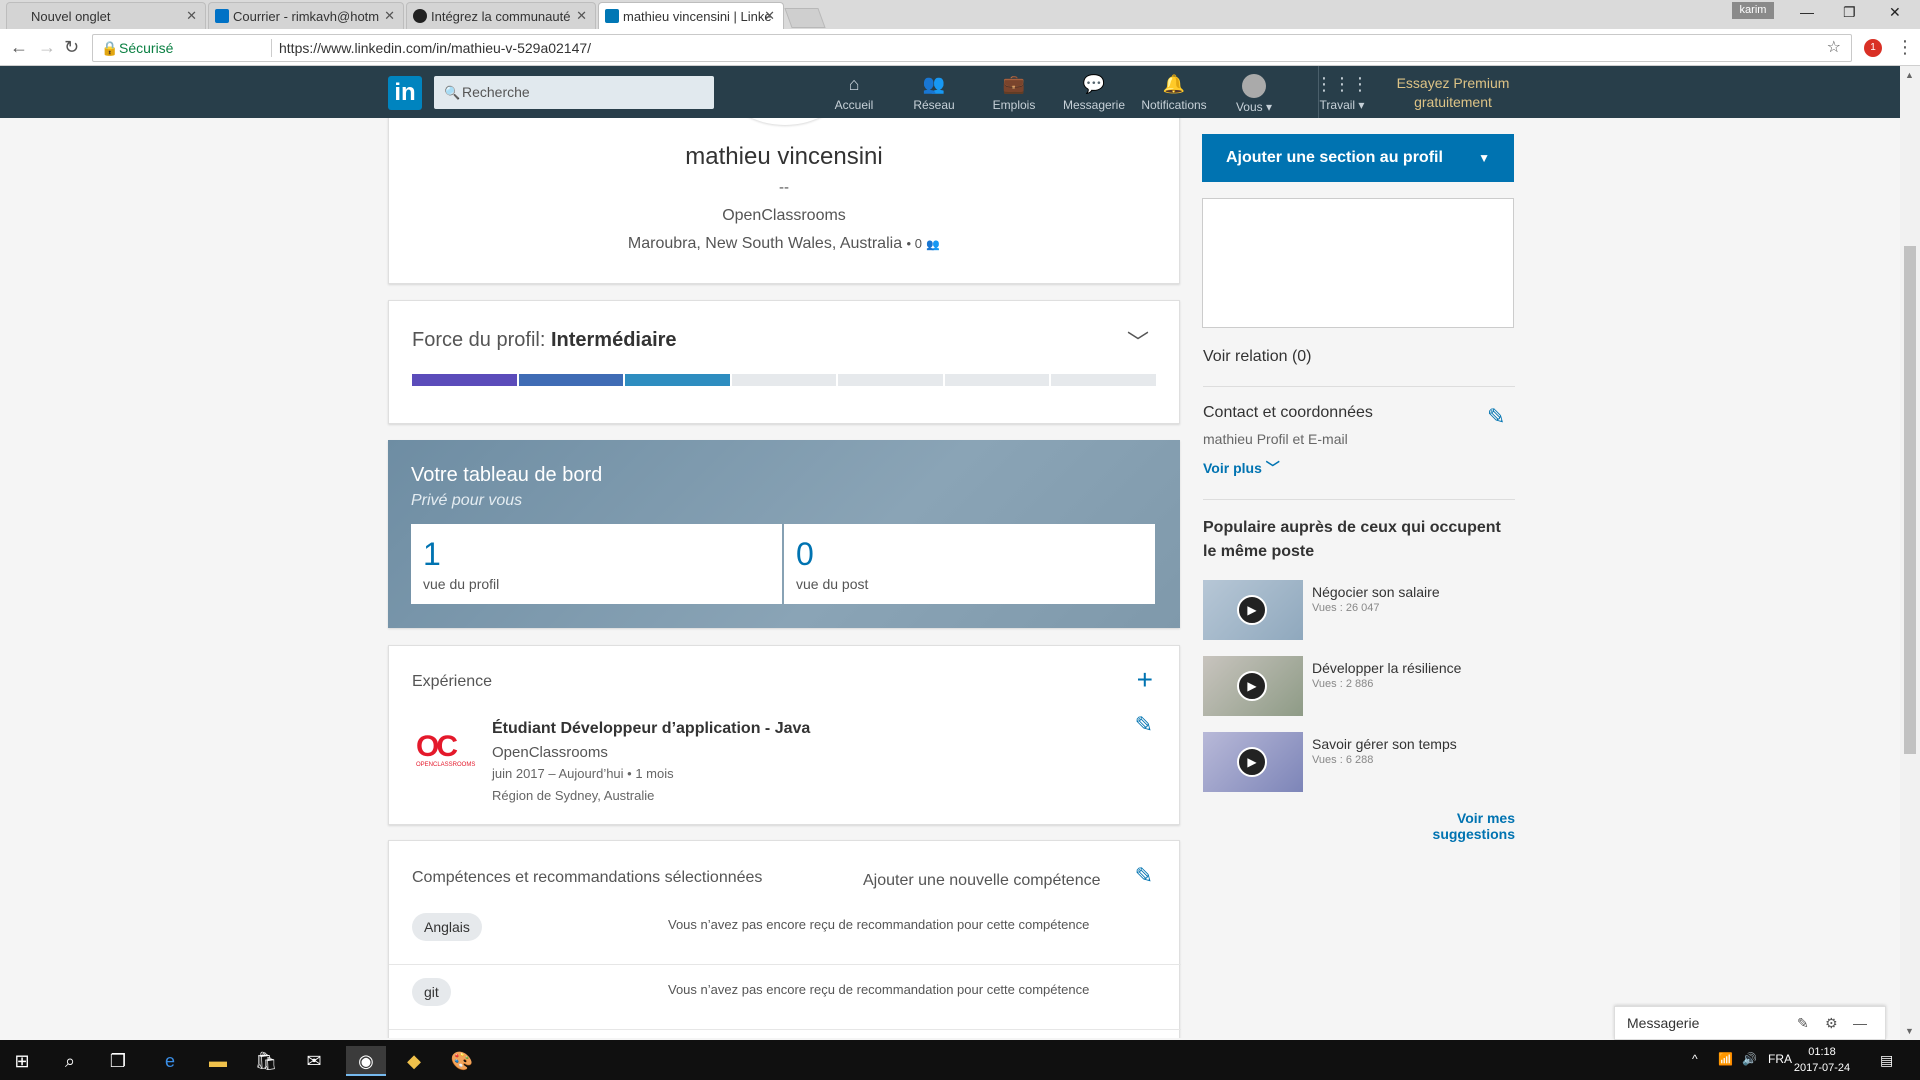 Image resolution: width=1920 pixels, height=1080 pixels. Describe the element at coordinates (47, 47) in the screenshot. I see `forward-icon: →` at that location.